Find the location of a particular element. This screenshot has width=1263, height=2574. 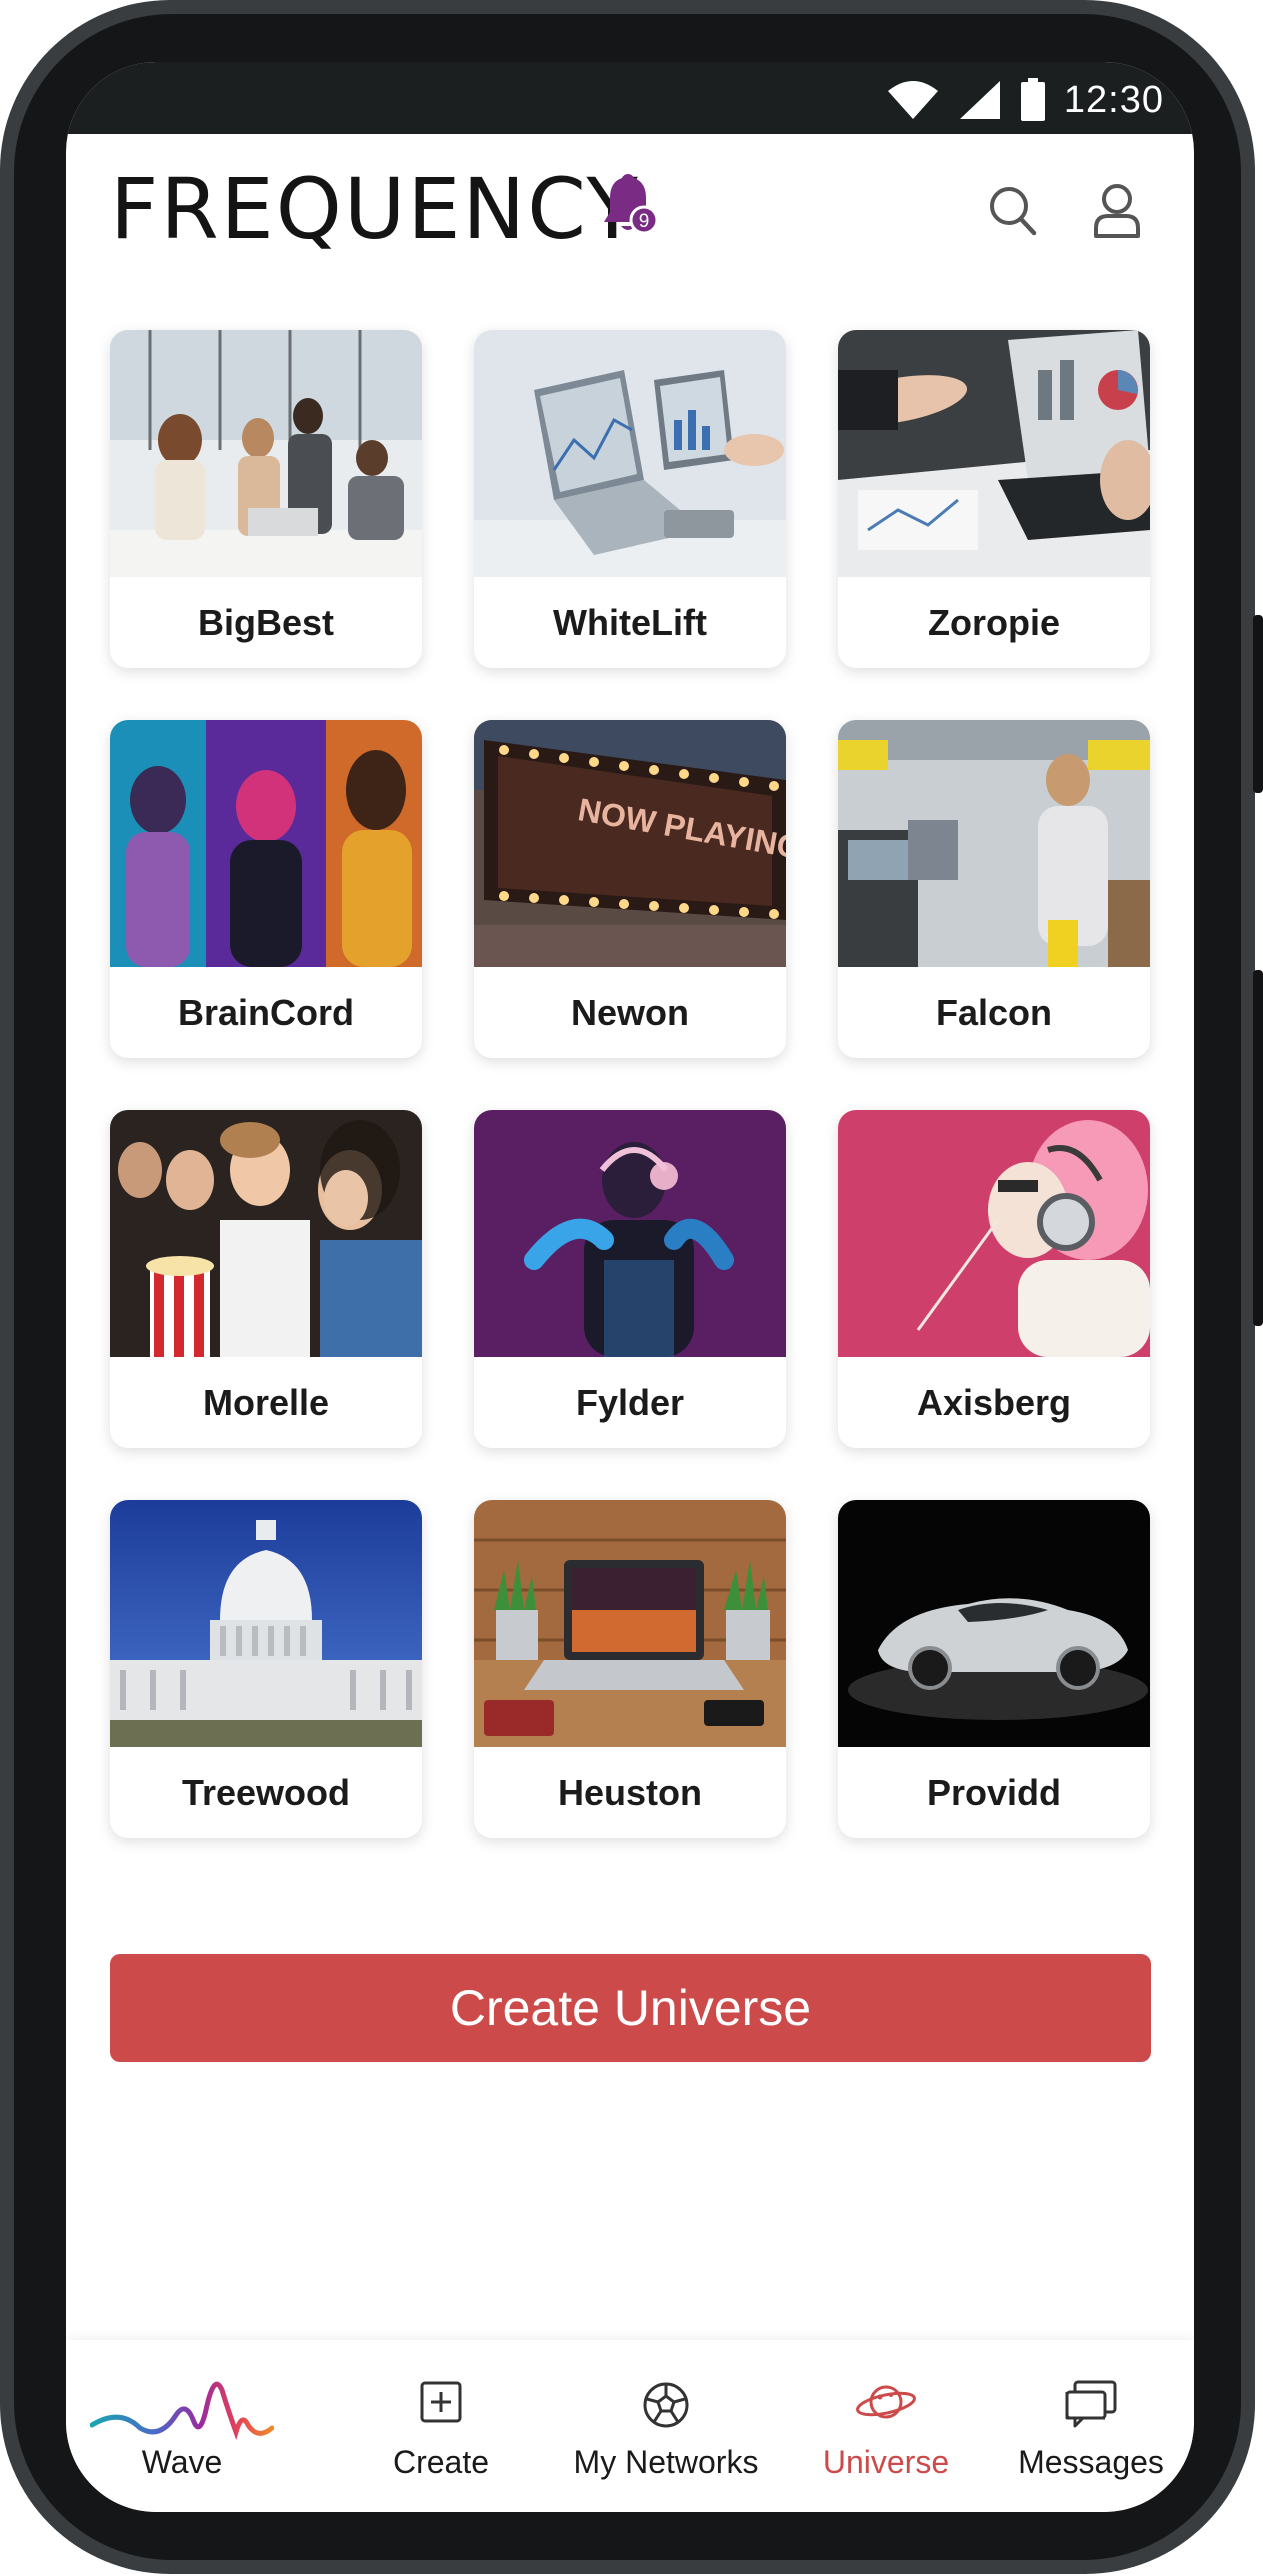

cinema-audience-photo is located at coordinates (266, 1233).